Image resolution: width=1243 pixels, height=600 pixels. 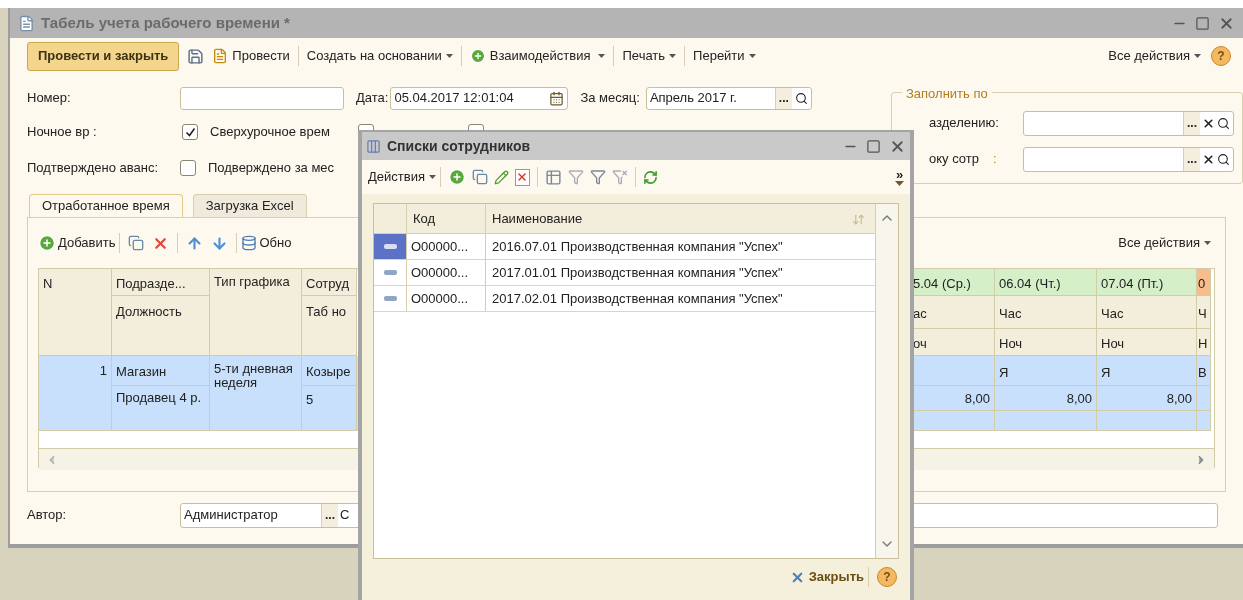 What do you see at coordinates (271, 168) in the screenshot?
I see `checkbox-label: Подверждено за мес` at bounding box center [271, 168].